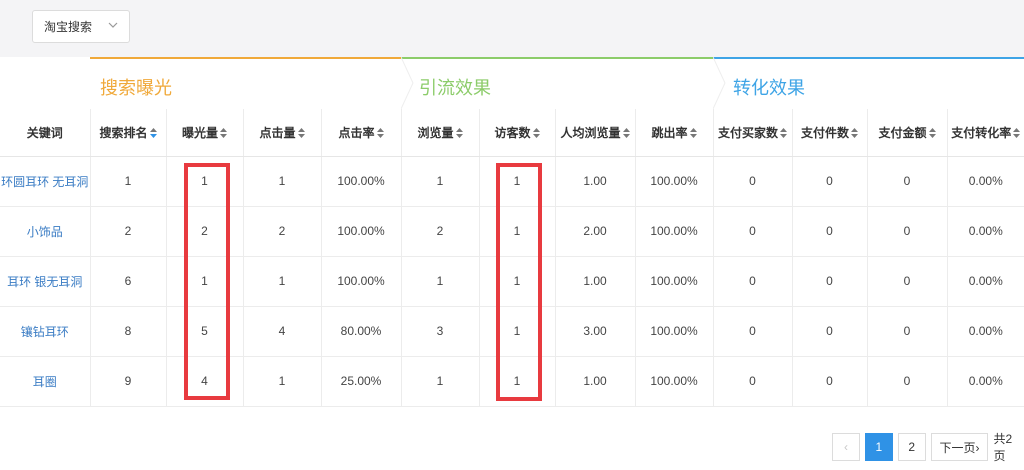 The height and width of the screenshot is (470, 1024). I want to click on group-label: 引流效果, so click(455, 88).